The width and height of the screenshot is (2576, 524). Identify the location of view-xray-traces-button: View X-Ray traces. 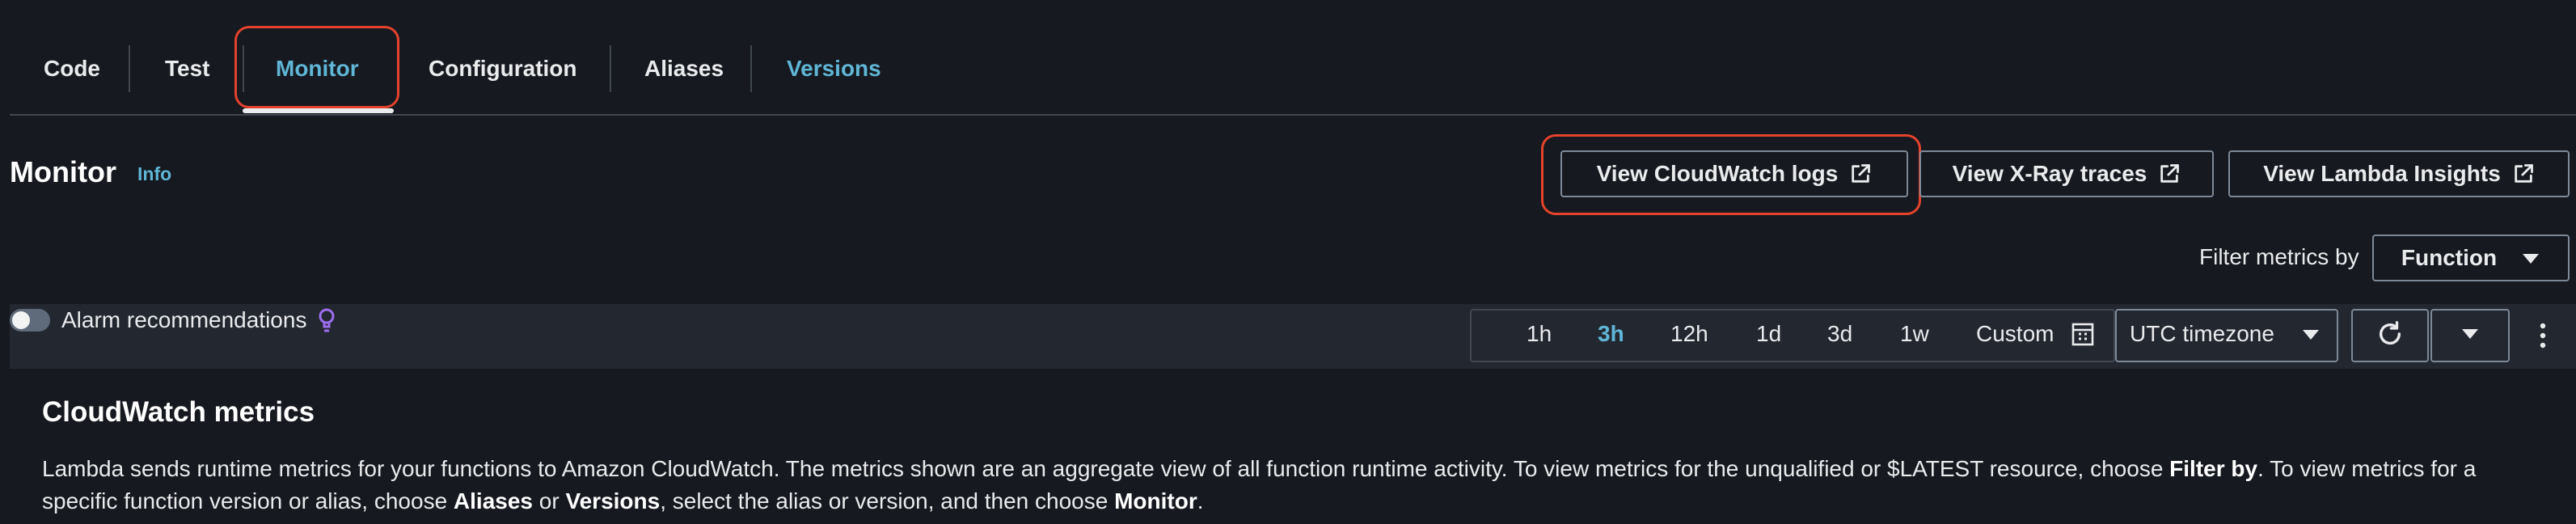
(2066, 173).